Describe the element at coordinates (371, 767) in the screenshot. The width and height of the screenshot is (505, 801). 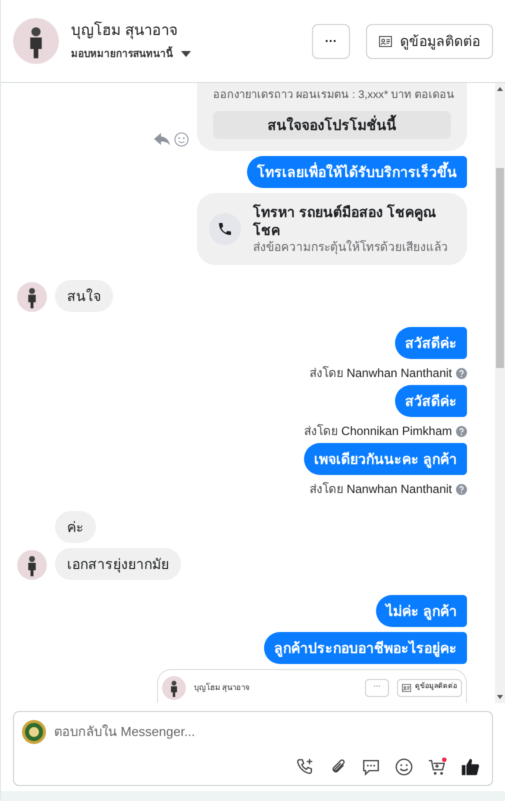
I see `chat-icon` at that location.